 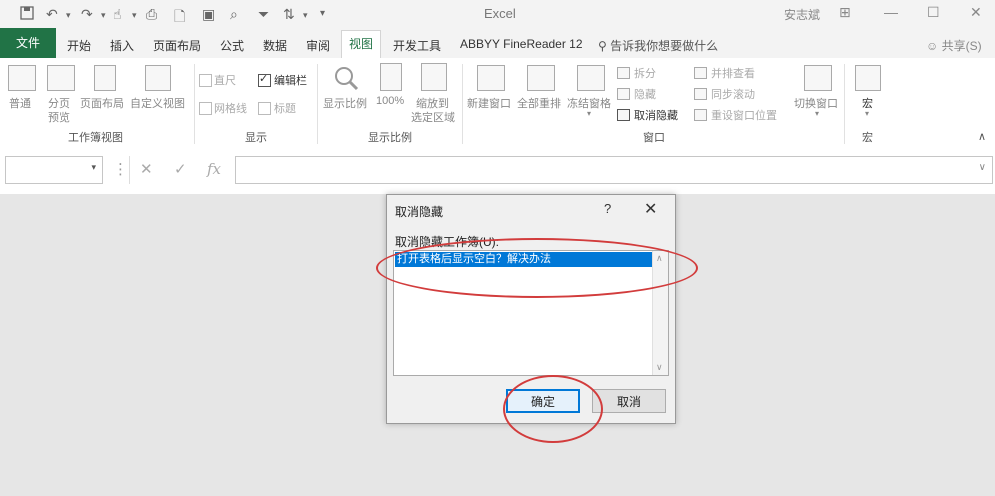 I want to click on reset-position-label: 重设窗口位置, so click(x=744, y=116).